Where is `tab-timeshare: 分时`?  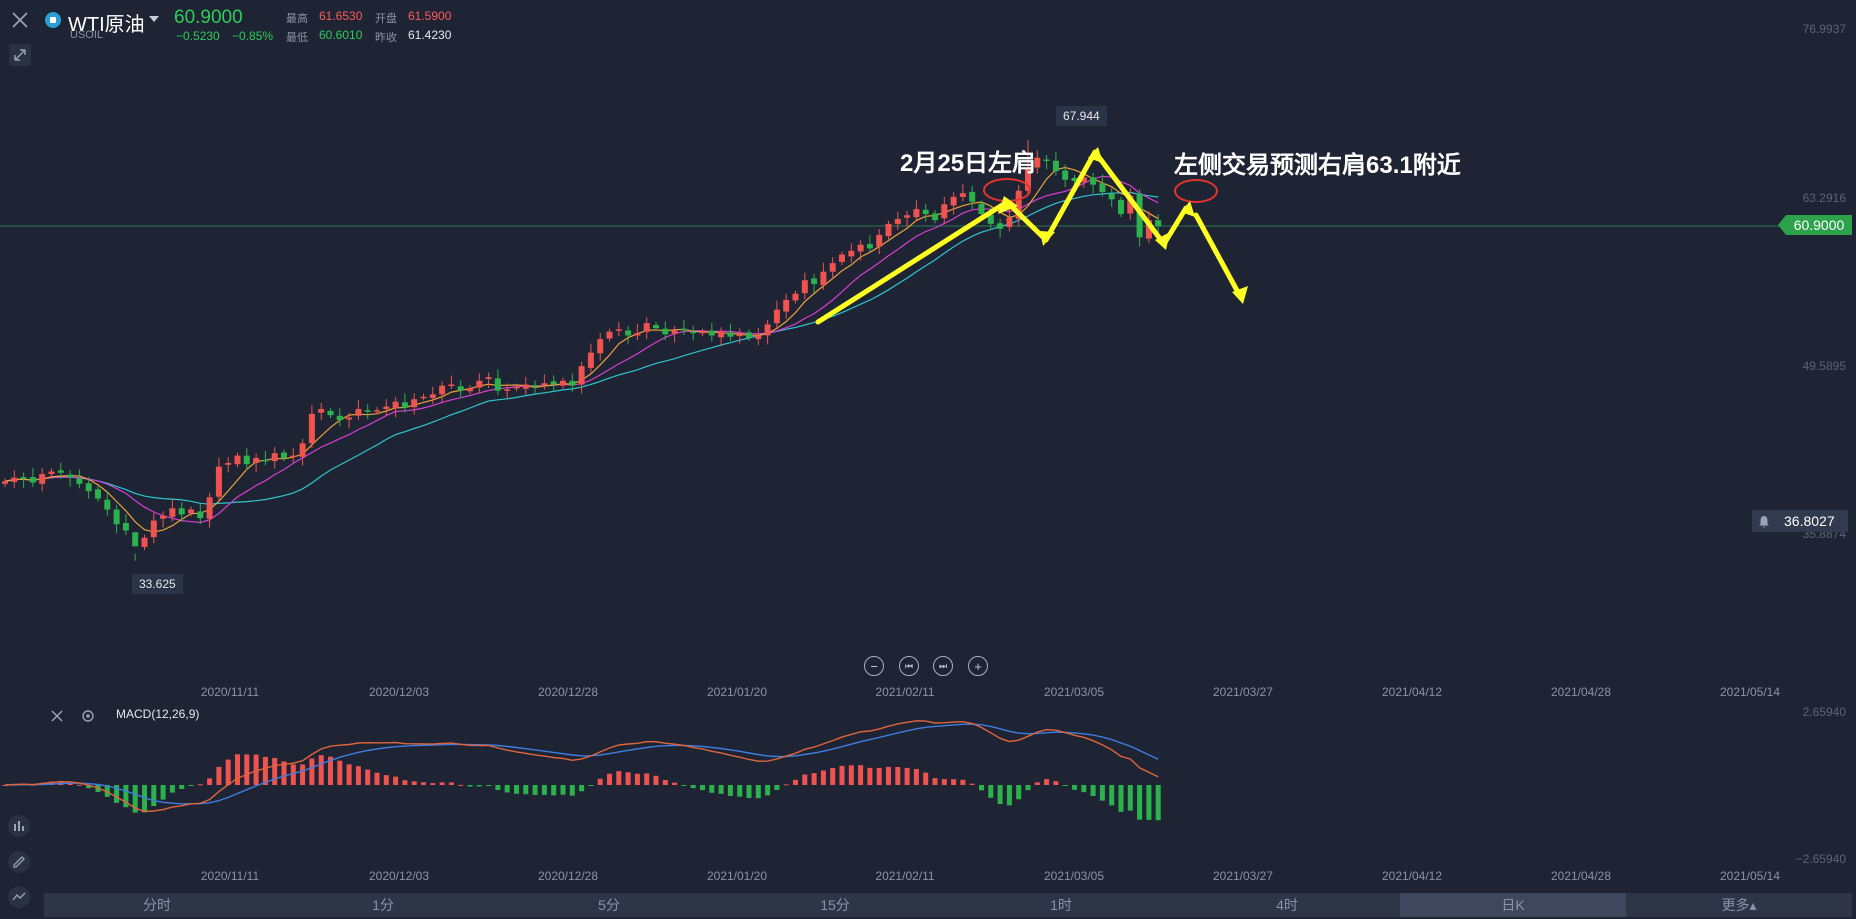
tab-timeshare: 分时 is located at coordinates (157, 905).